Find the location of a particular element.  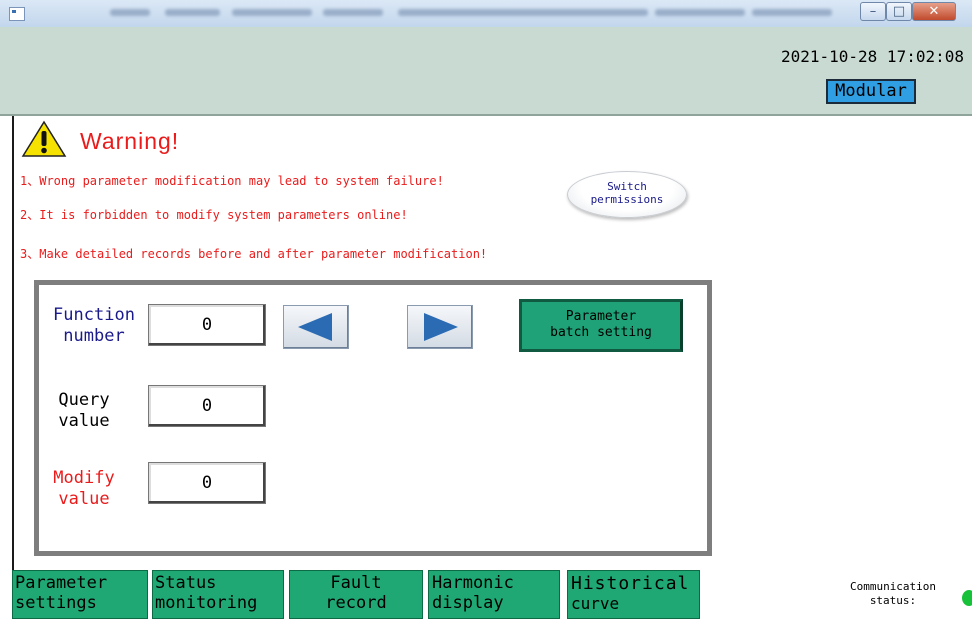

nav-label: display is located at coordinates (468, 603).